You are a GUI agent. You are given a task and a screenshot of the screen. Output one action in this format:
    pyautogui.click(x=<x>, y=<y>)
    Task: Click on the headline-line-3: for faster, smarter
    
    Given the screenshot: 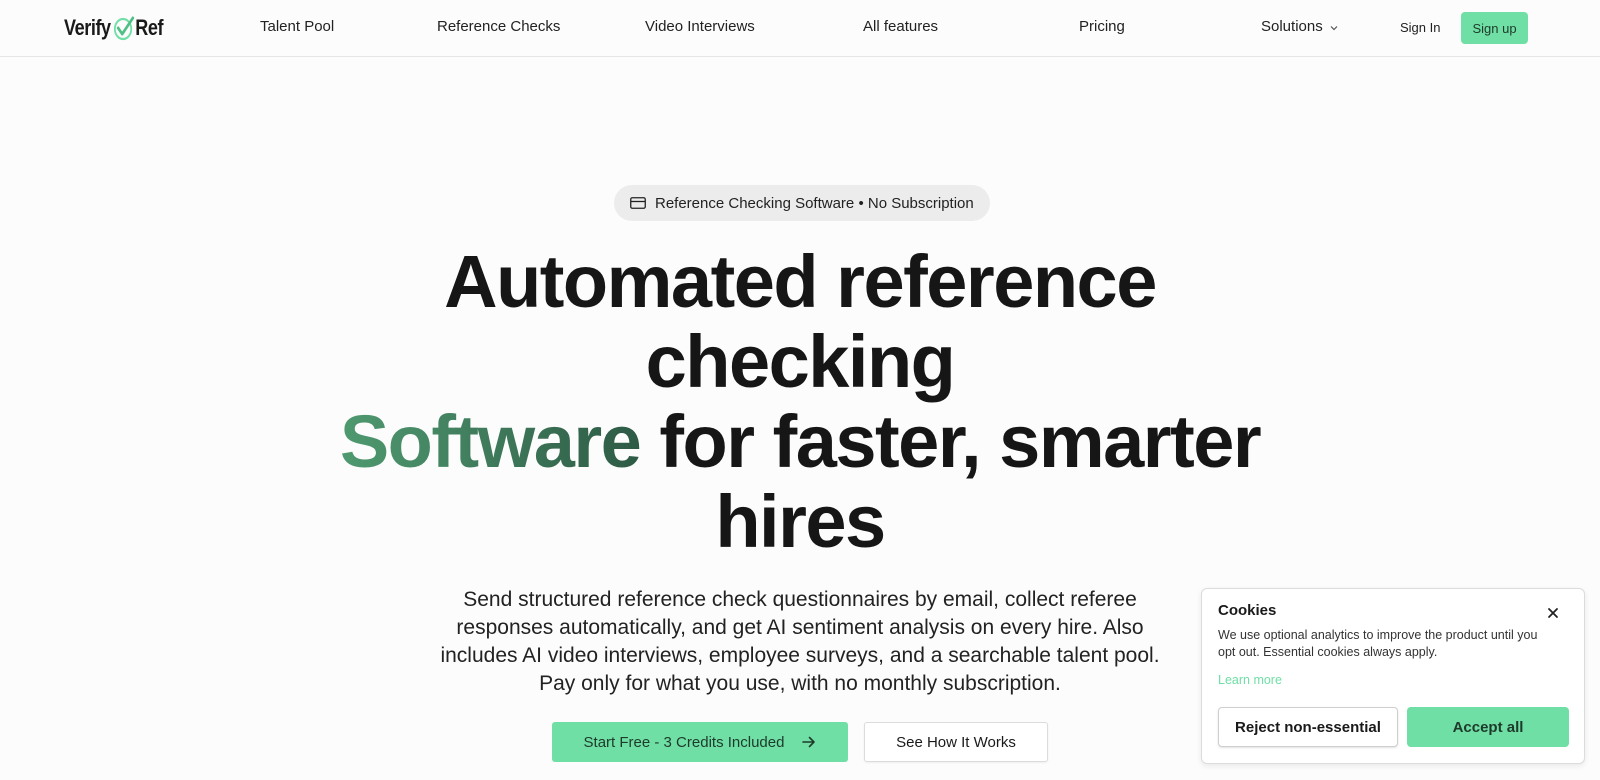 What is the action you would take?
    pyautogui.click(x=950, y=441)
    